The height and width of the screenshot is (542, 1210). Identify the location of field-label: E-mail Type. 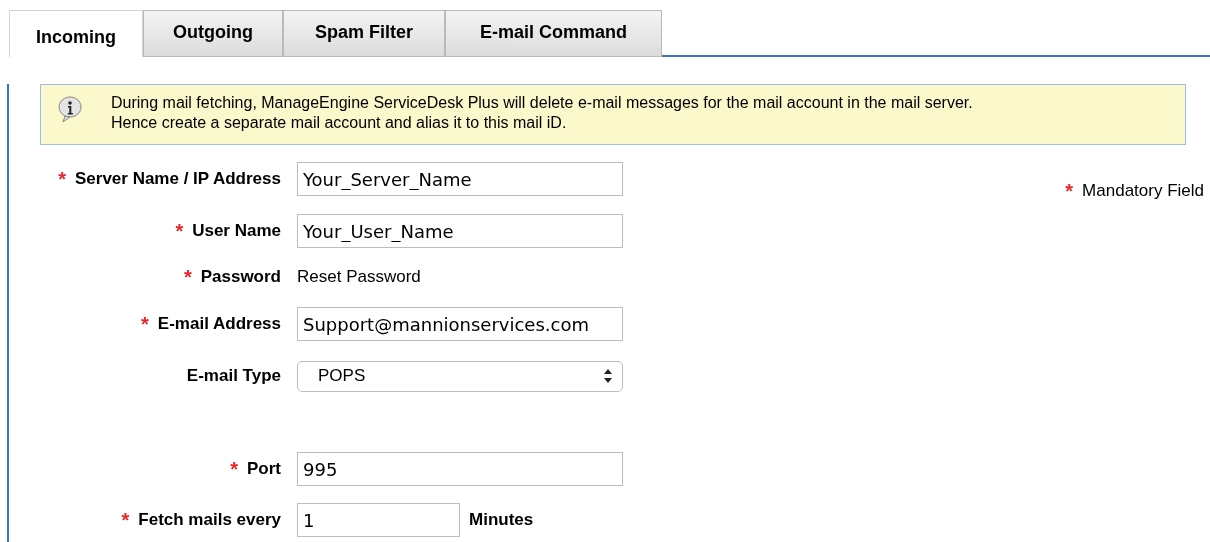
(233, 376).